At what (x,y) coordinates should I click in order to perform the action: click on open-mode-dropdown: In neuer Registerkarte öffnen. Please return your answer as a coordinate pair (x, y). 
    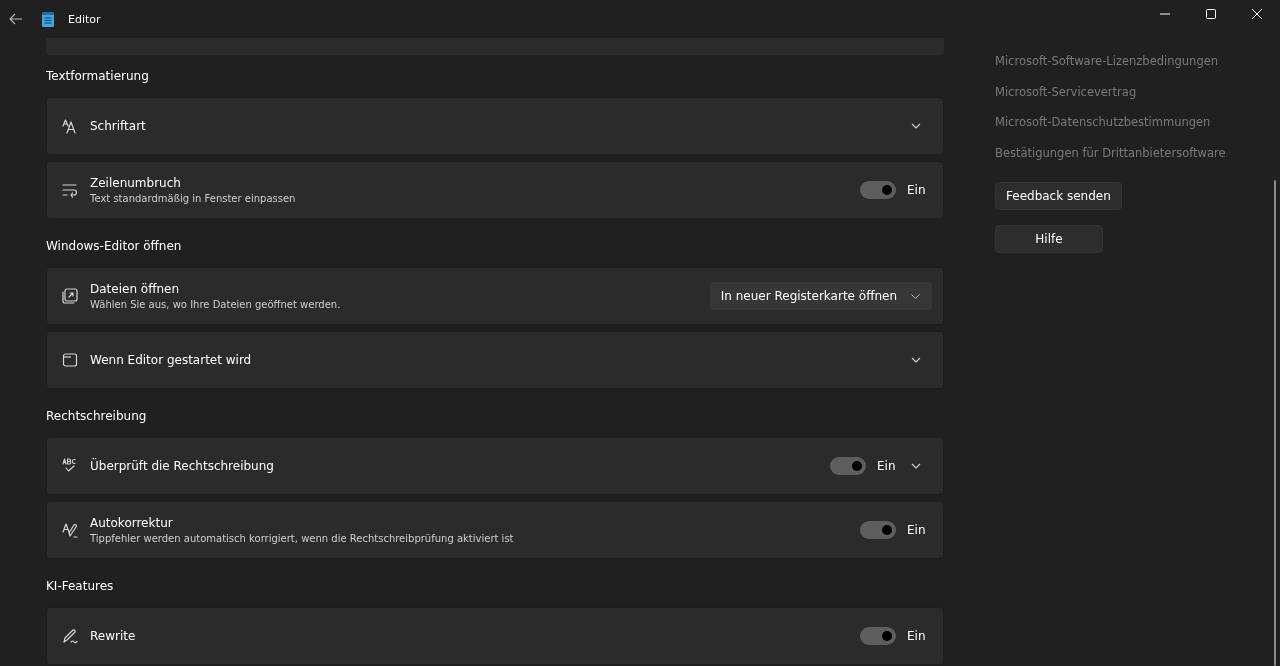
    Looking at the image, I should click on (820, 296).